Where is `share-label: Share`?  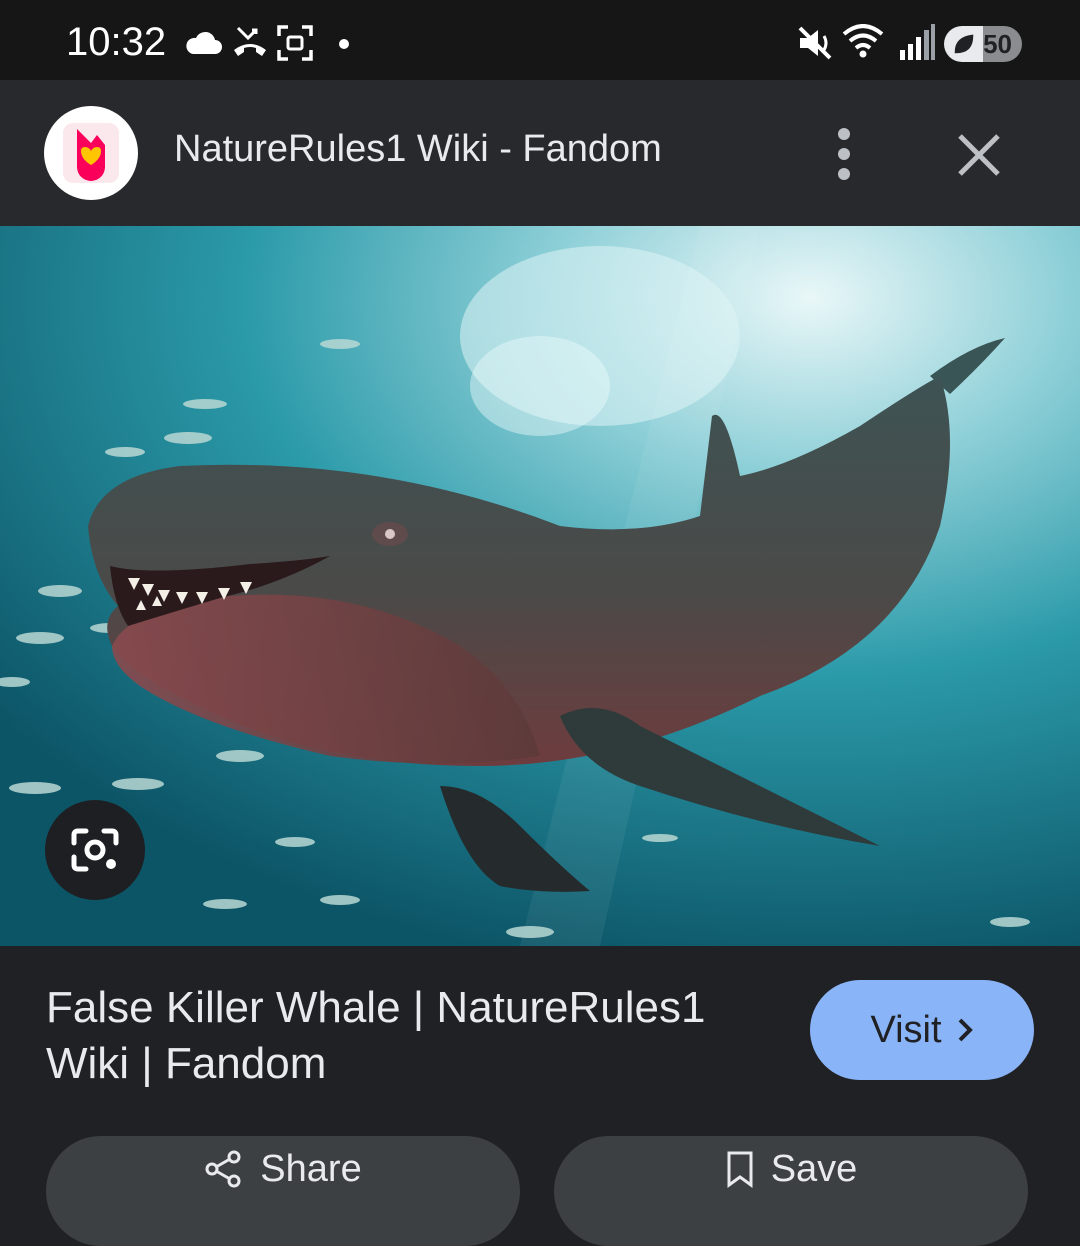 share-label: Share is located at coordinates (311, 1168).